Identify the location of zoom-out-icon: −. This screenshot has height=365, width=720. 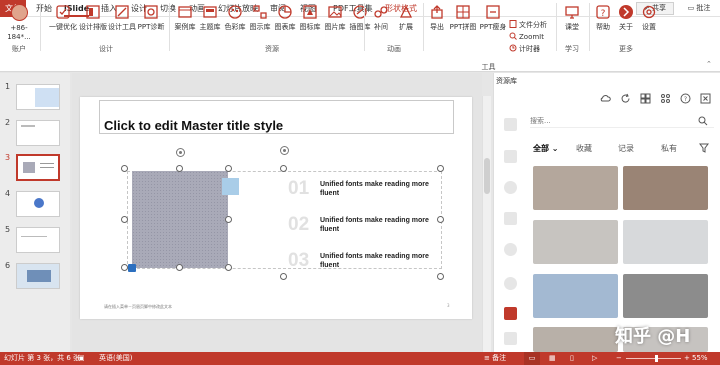
(619, 358).